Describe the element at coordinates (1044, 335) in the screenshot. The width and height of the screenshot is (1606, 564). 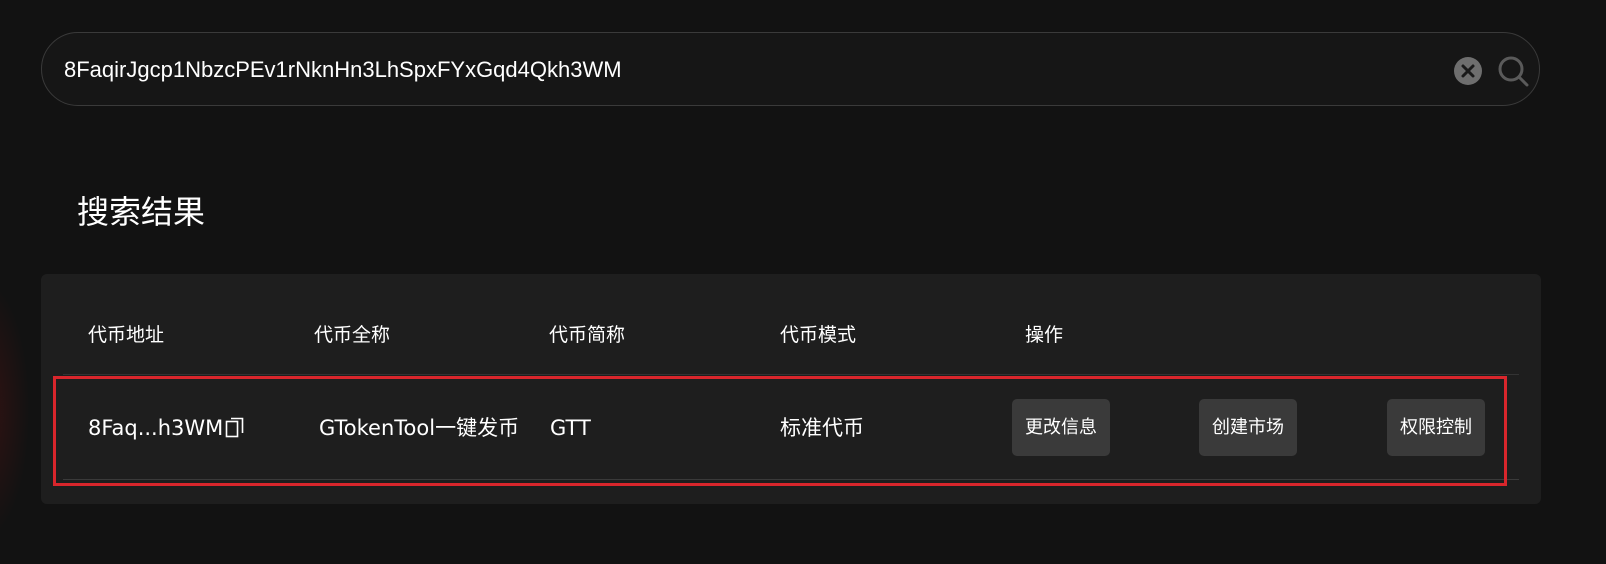
I see `column-header-actions: 操作` at that location.